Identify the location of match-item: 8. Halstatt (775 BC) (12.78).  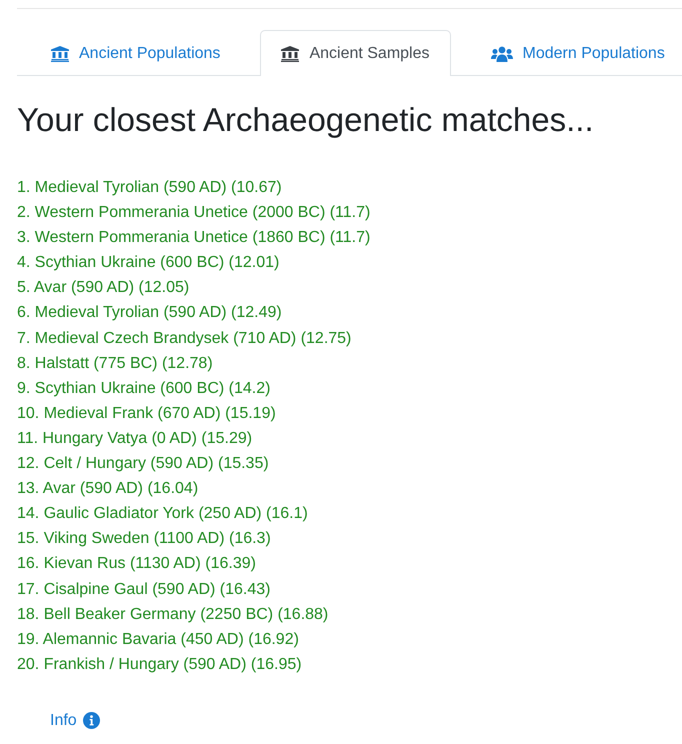
(115, 364).